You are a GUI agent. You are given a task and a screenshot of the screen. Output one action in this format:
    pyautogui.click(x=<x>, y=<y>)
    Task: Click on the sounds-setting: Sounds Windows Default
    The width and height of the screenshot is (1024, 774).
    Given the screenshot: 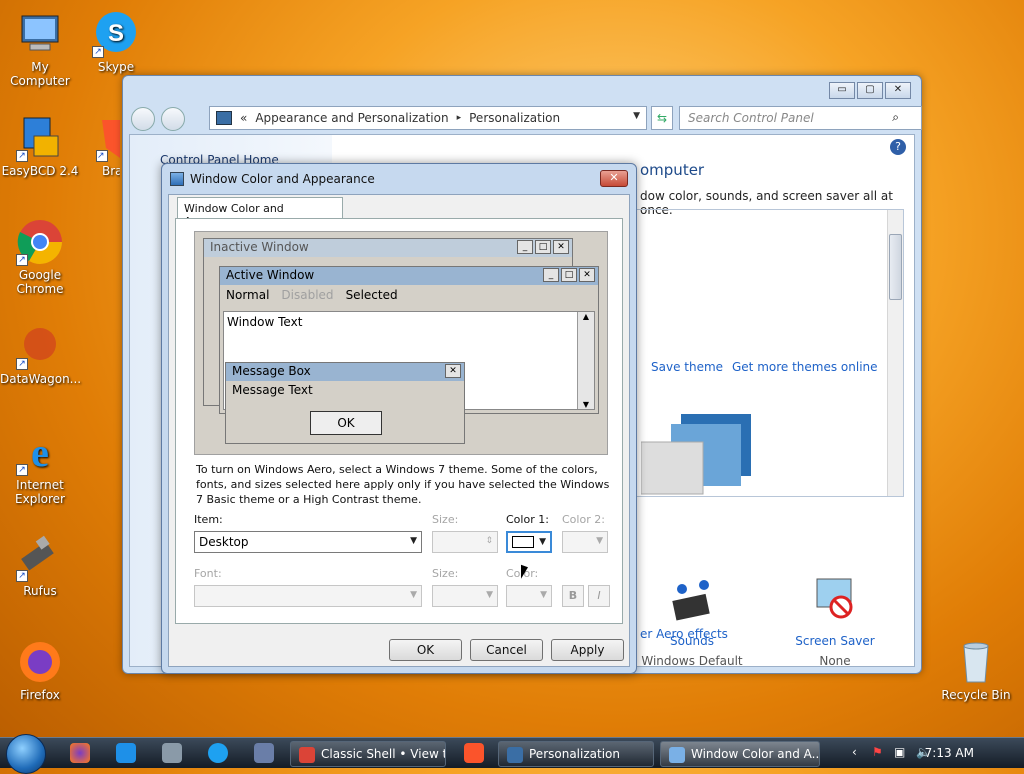 What is the action you would take?
    pyautogui.click(x=692, y=621)
    